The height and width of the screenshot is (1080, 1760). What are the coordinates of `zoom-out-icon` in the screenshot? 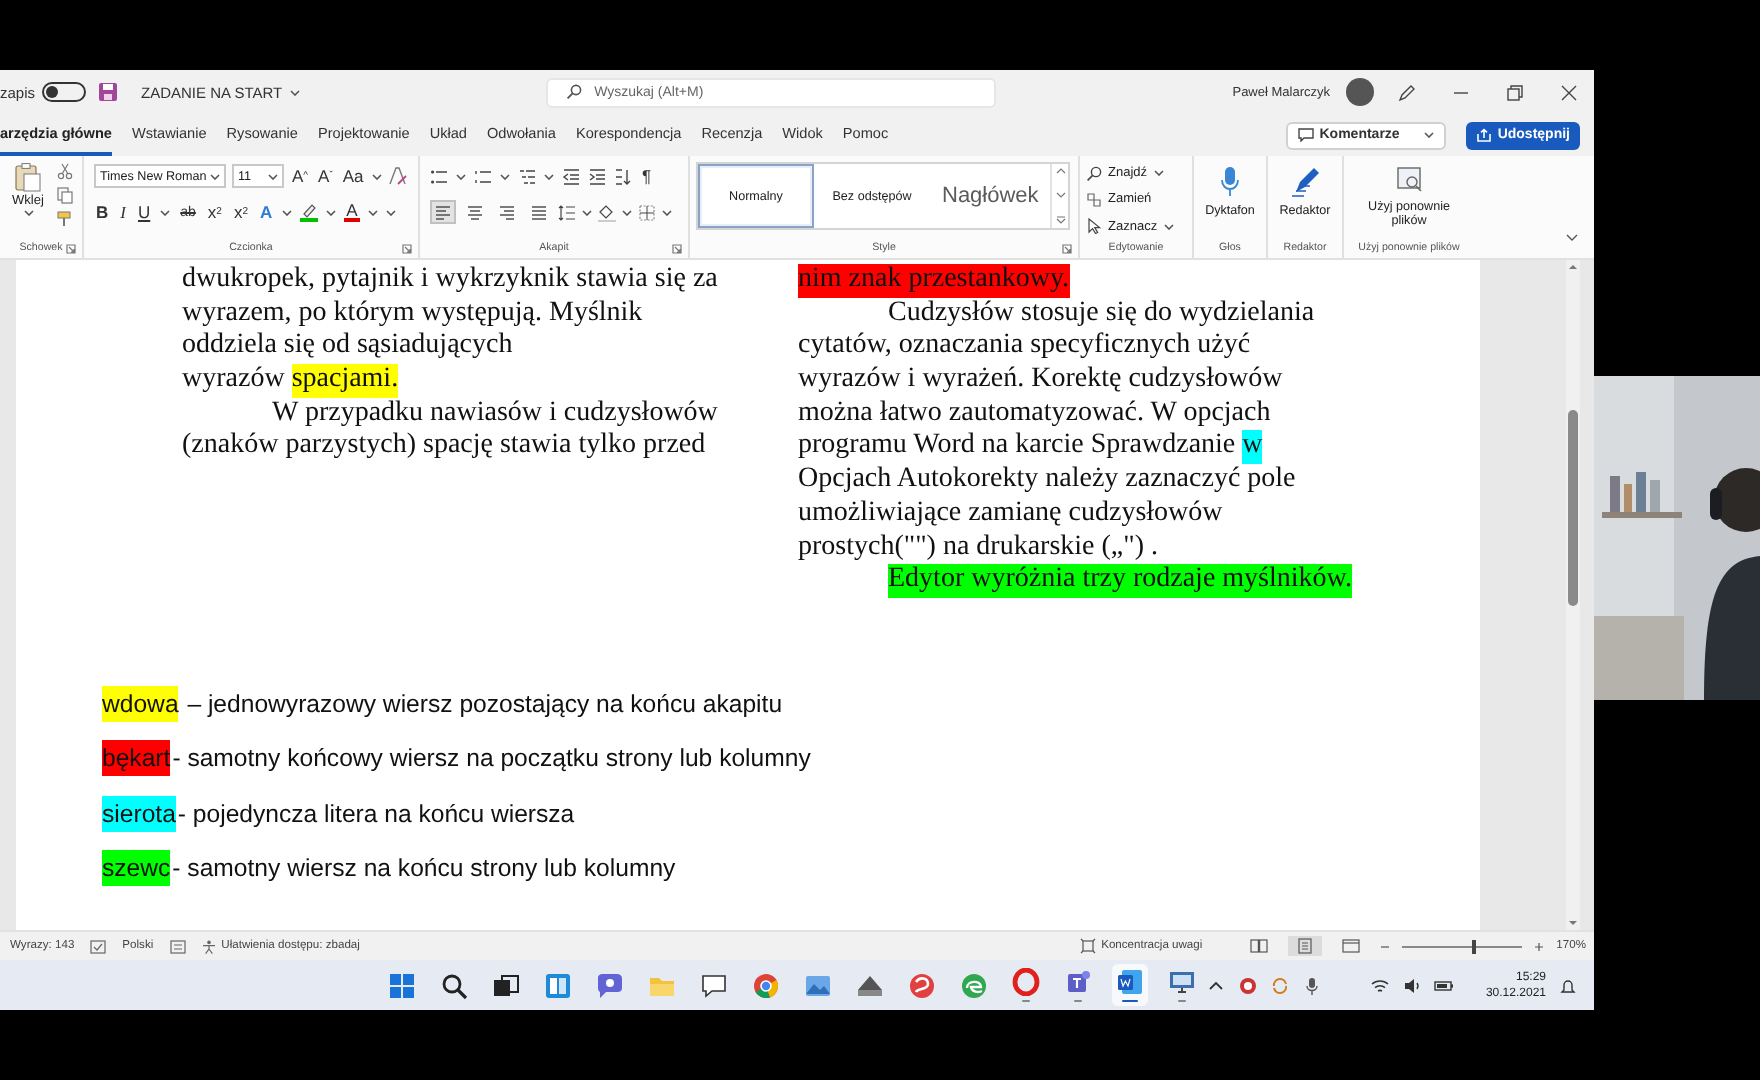 It's located at (1385, 946).